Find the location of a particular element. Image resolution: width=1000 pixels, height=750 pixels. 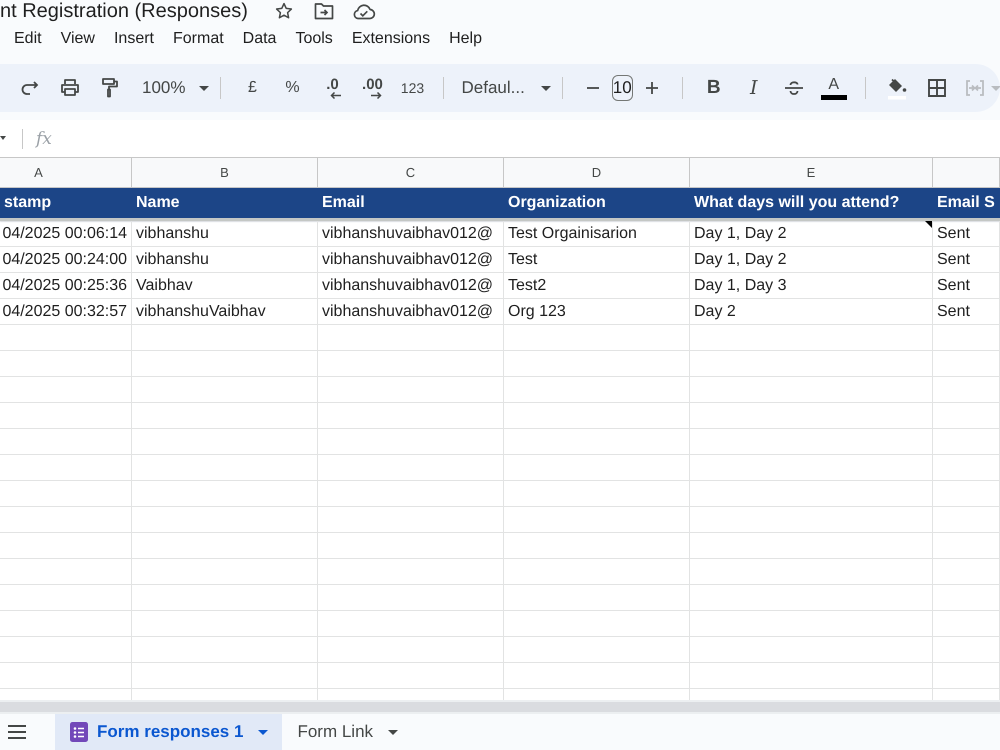

increase-decimal-button: .00 is located at coordinates (372, 88).